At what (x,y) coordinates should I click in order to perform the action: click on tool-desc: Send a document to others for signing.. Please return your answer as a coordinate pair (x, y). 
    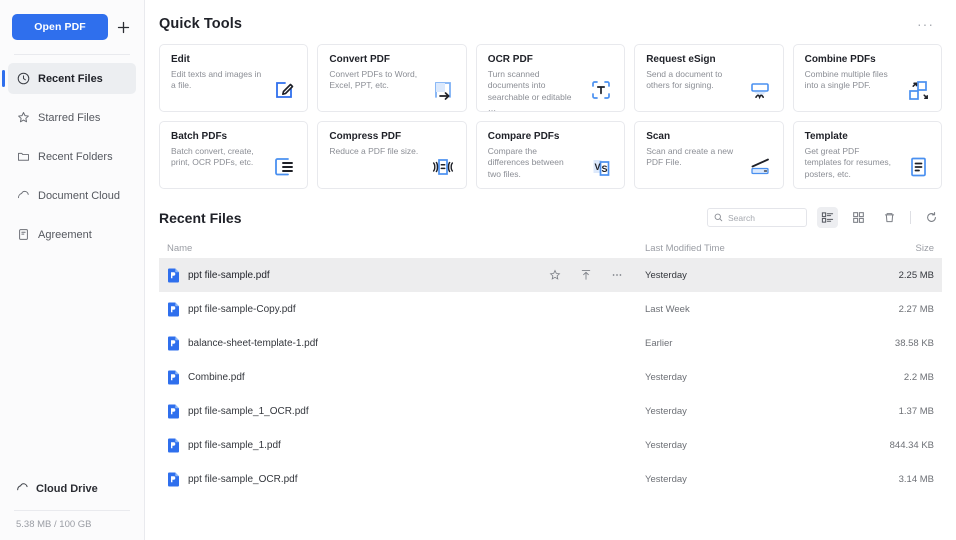
    Looking at the image, I should click on (684, 80).